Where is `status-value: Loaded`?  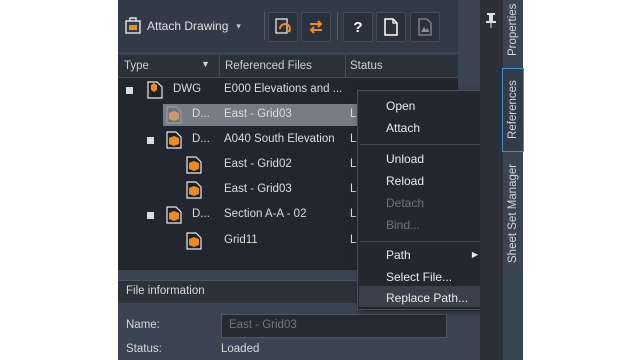 status-value: Loaded is located at coordinates (240, 349).